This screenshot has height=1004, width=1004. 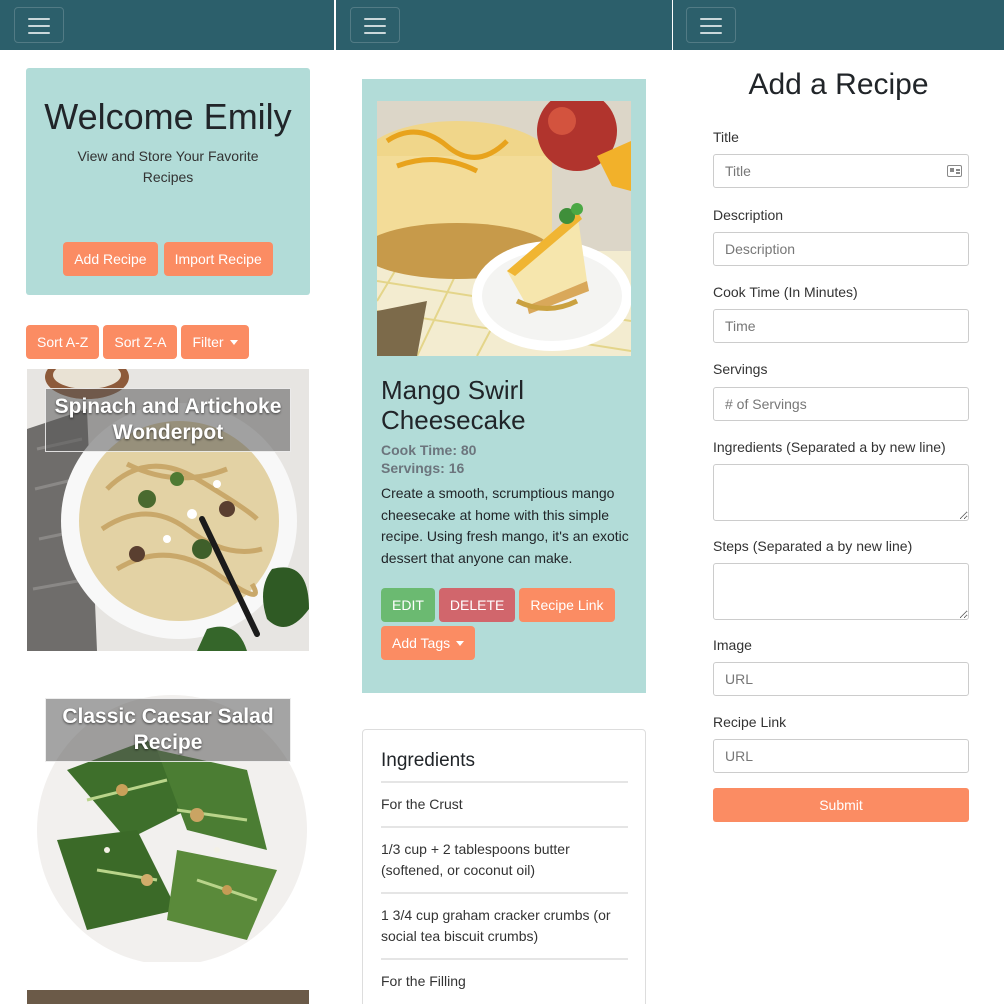 What do you see at coordinates (110, 259) in the screenshot?
I see `add-recipe-button: Add Recipe` at bounding box center [110, 259].